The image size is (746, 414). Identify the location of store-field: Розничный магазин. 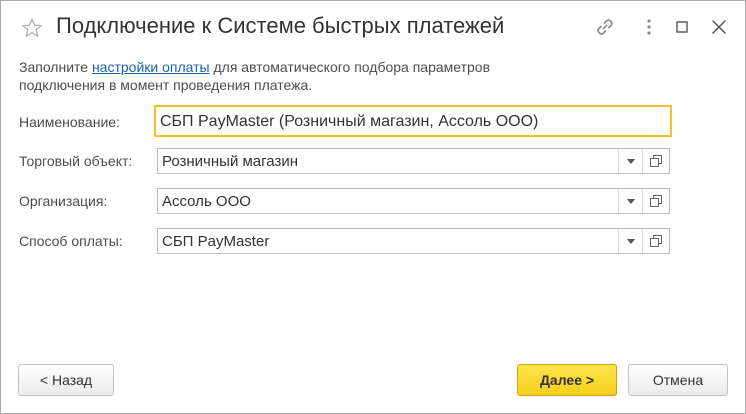
(413, 161).